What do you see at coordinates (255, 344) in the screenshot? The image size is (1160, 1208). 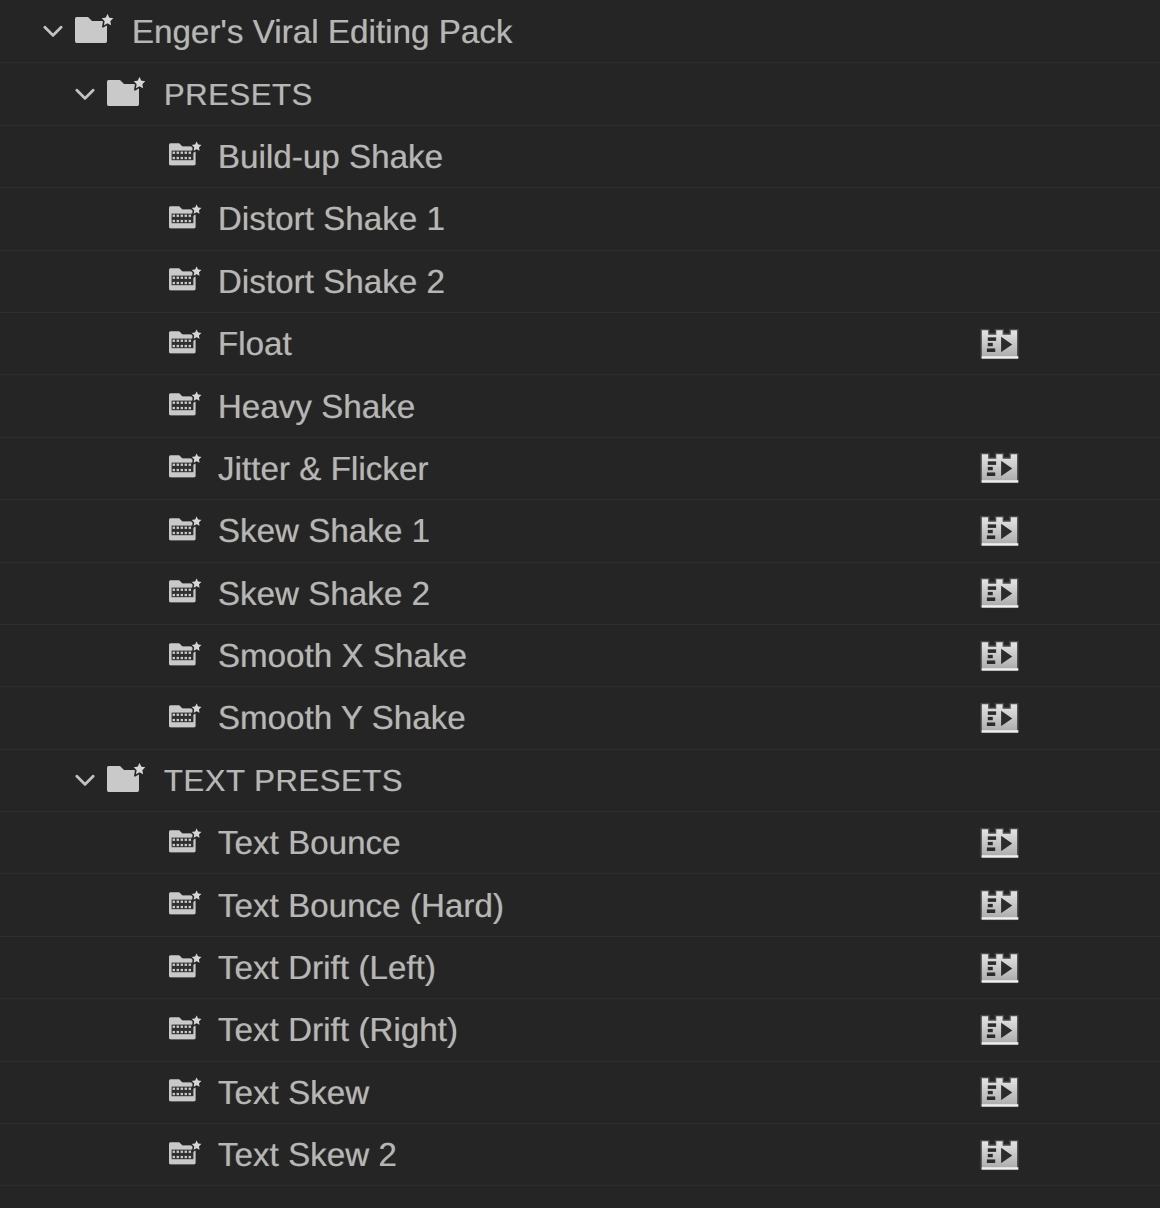 I see `tree-item-label: Float` at bounding box center [255, 344].